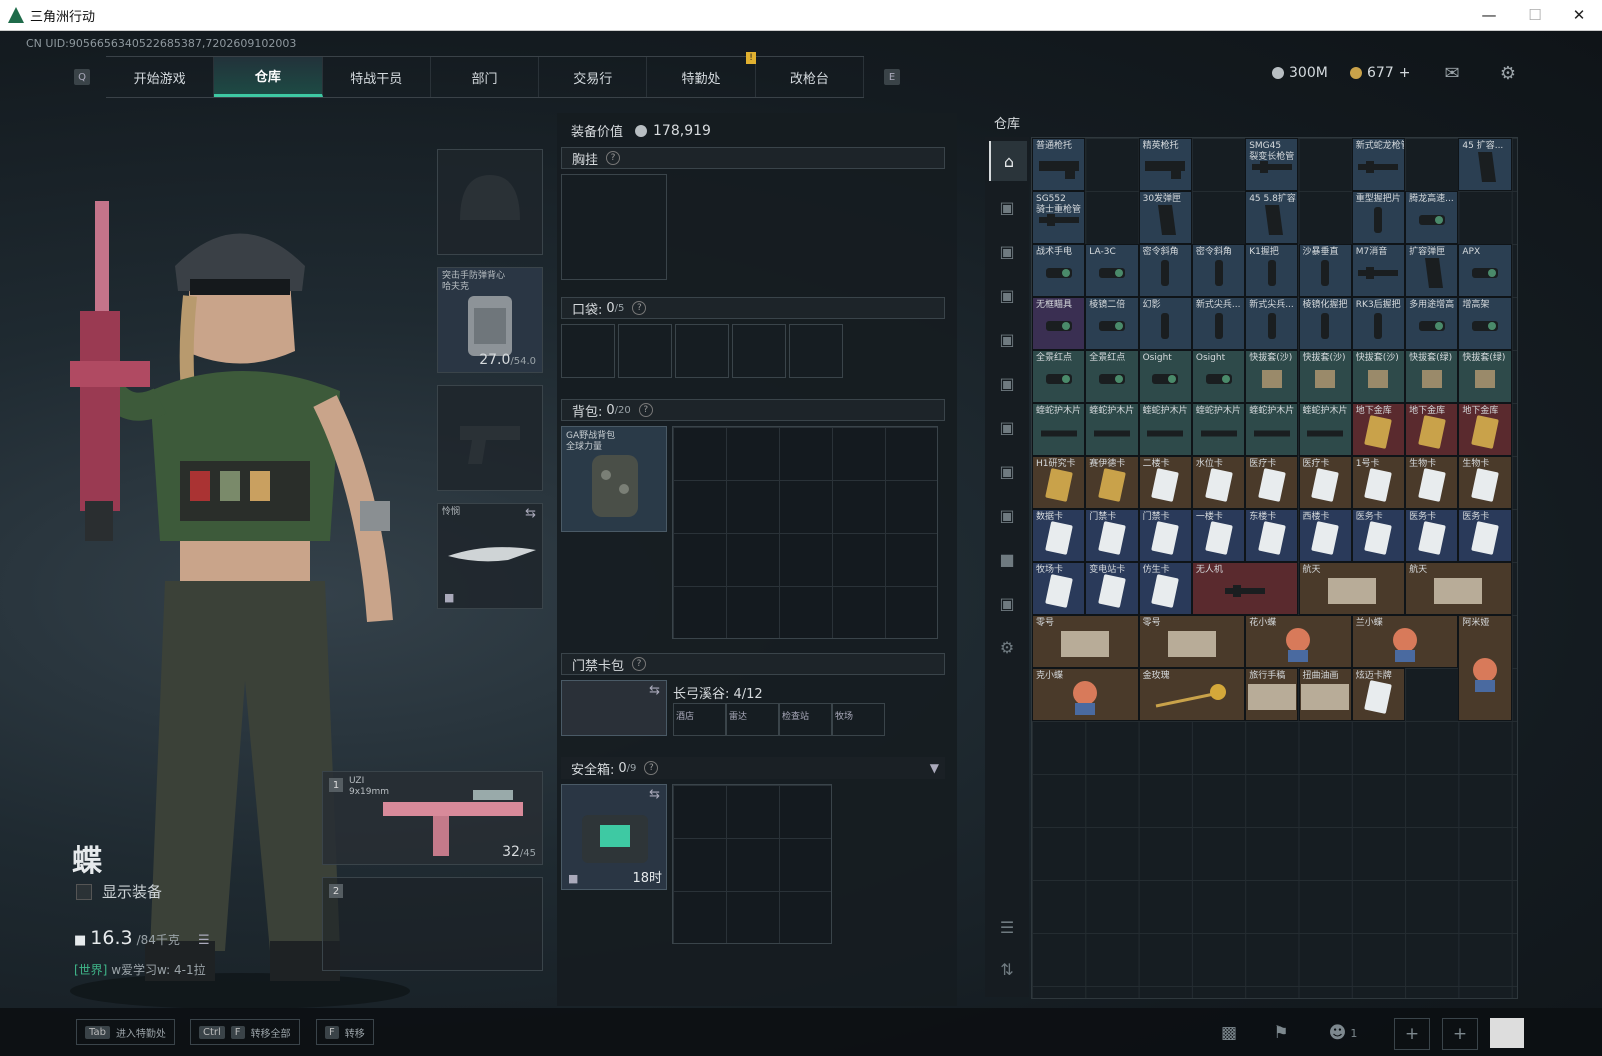 This screenshot has width=1602, height=1056. What do you see at coordinates (1059, 323) in the screenshot?
I see `storage-item: 无框瞄具` at bounding box center [1059, 323].